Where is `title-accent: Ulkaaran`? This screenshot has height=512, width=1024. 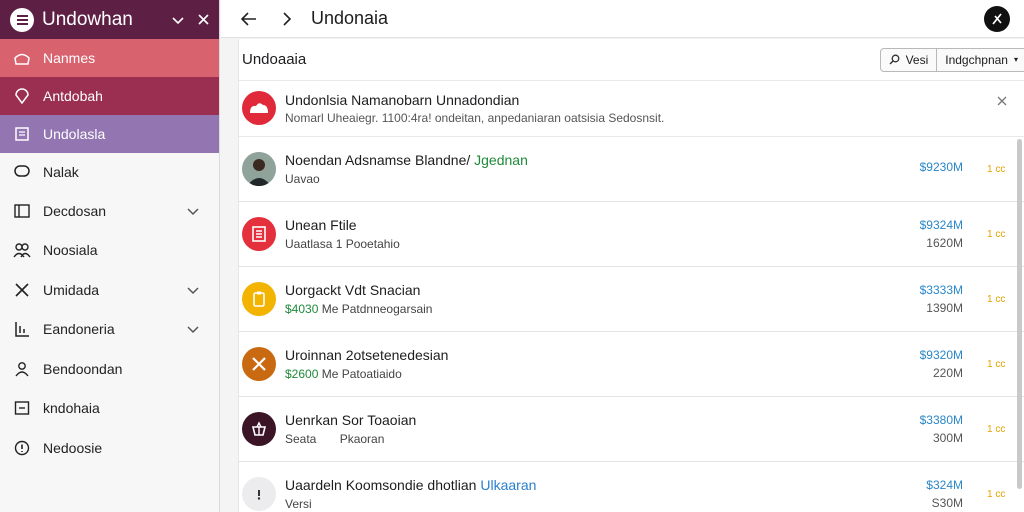 title-accent: Ulkaaran is located at coordinates (508, 485).